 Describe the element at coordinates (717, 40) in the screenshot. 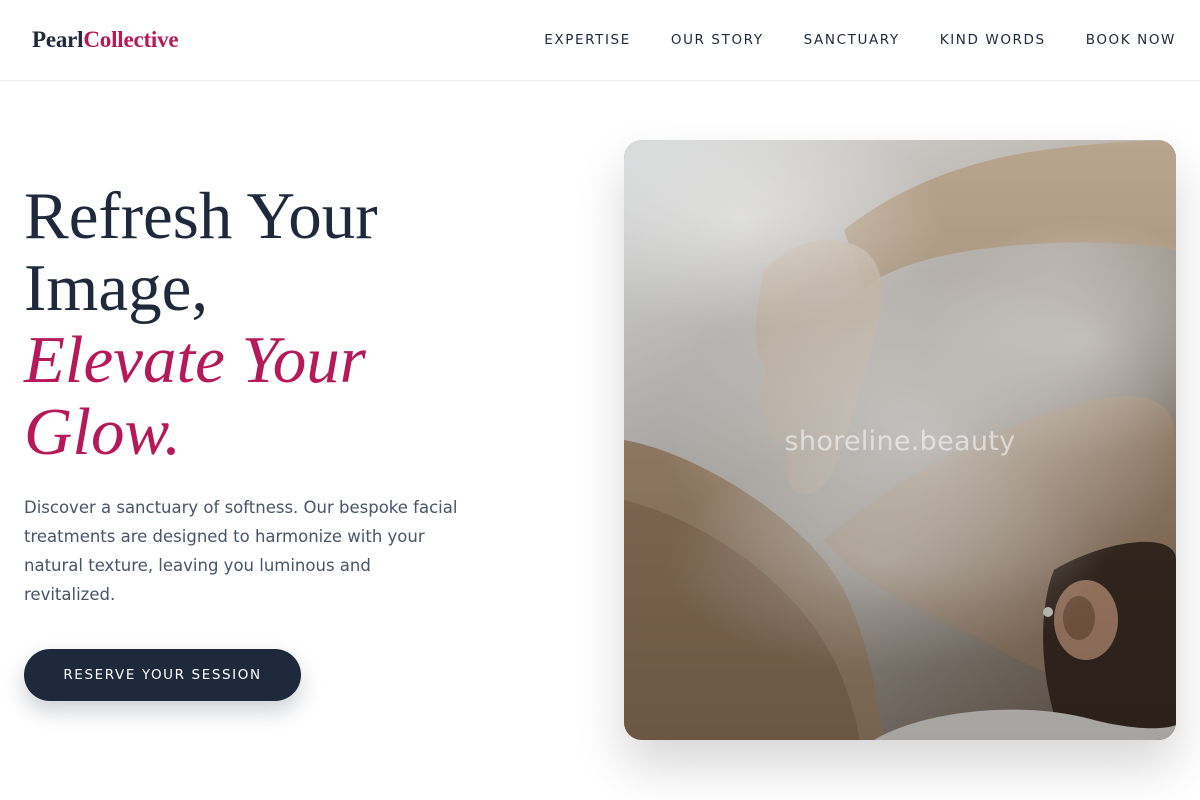

I see `nav-link-our-story: OUR STORY` at that location.